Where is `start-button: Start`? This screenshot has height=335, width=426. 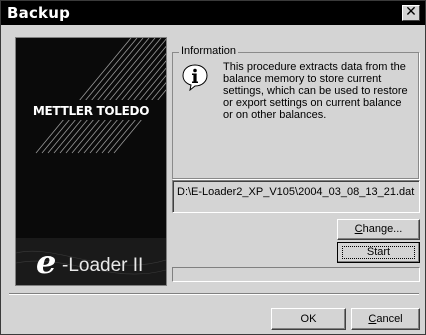
start-button: Start is located at coordinates (378, 252).